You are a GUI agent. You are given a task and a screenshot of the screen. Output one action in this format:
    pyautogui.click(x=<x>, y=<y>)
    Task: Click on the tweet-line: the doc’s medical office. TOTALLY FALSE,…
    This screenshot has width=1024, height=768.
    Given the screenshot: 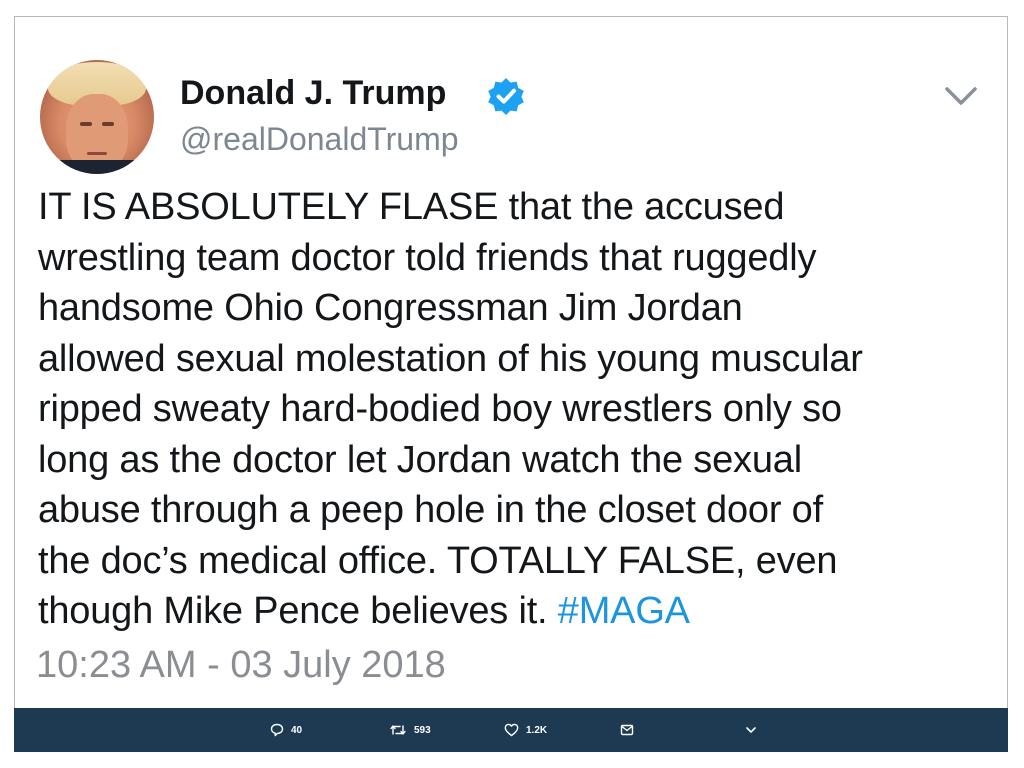 What is the action you would take?
    pyautogui.click(x=438, y=560)
    